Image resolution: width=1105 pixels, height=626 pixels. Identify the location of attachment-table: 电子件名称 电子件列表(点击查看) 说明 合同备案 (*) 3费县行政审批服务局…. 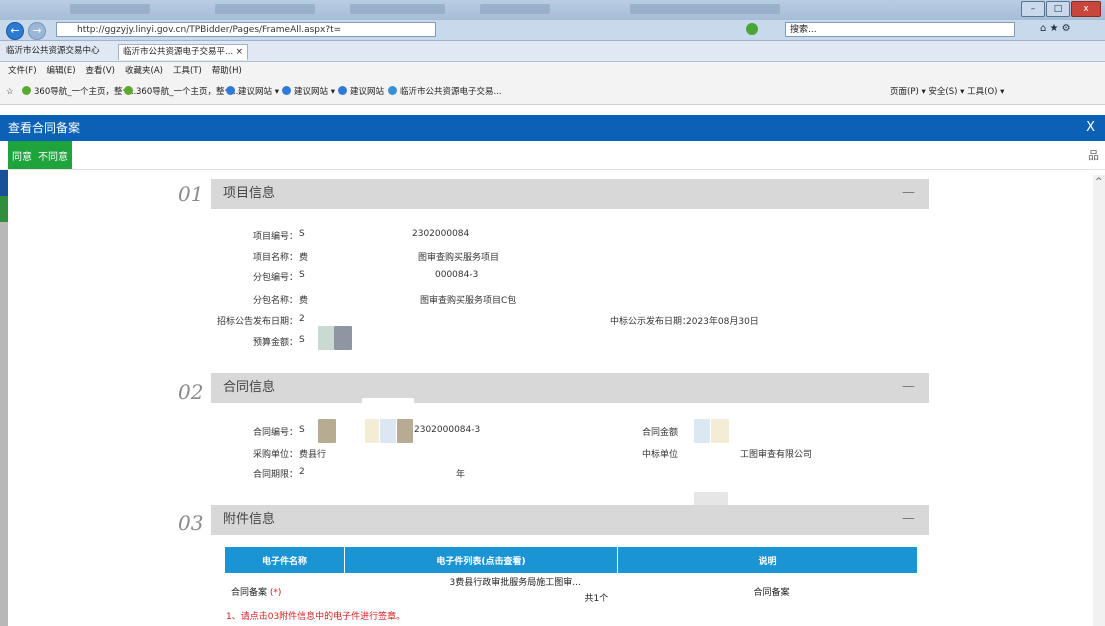
(571, 578).